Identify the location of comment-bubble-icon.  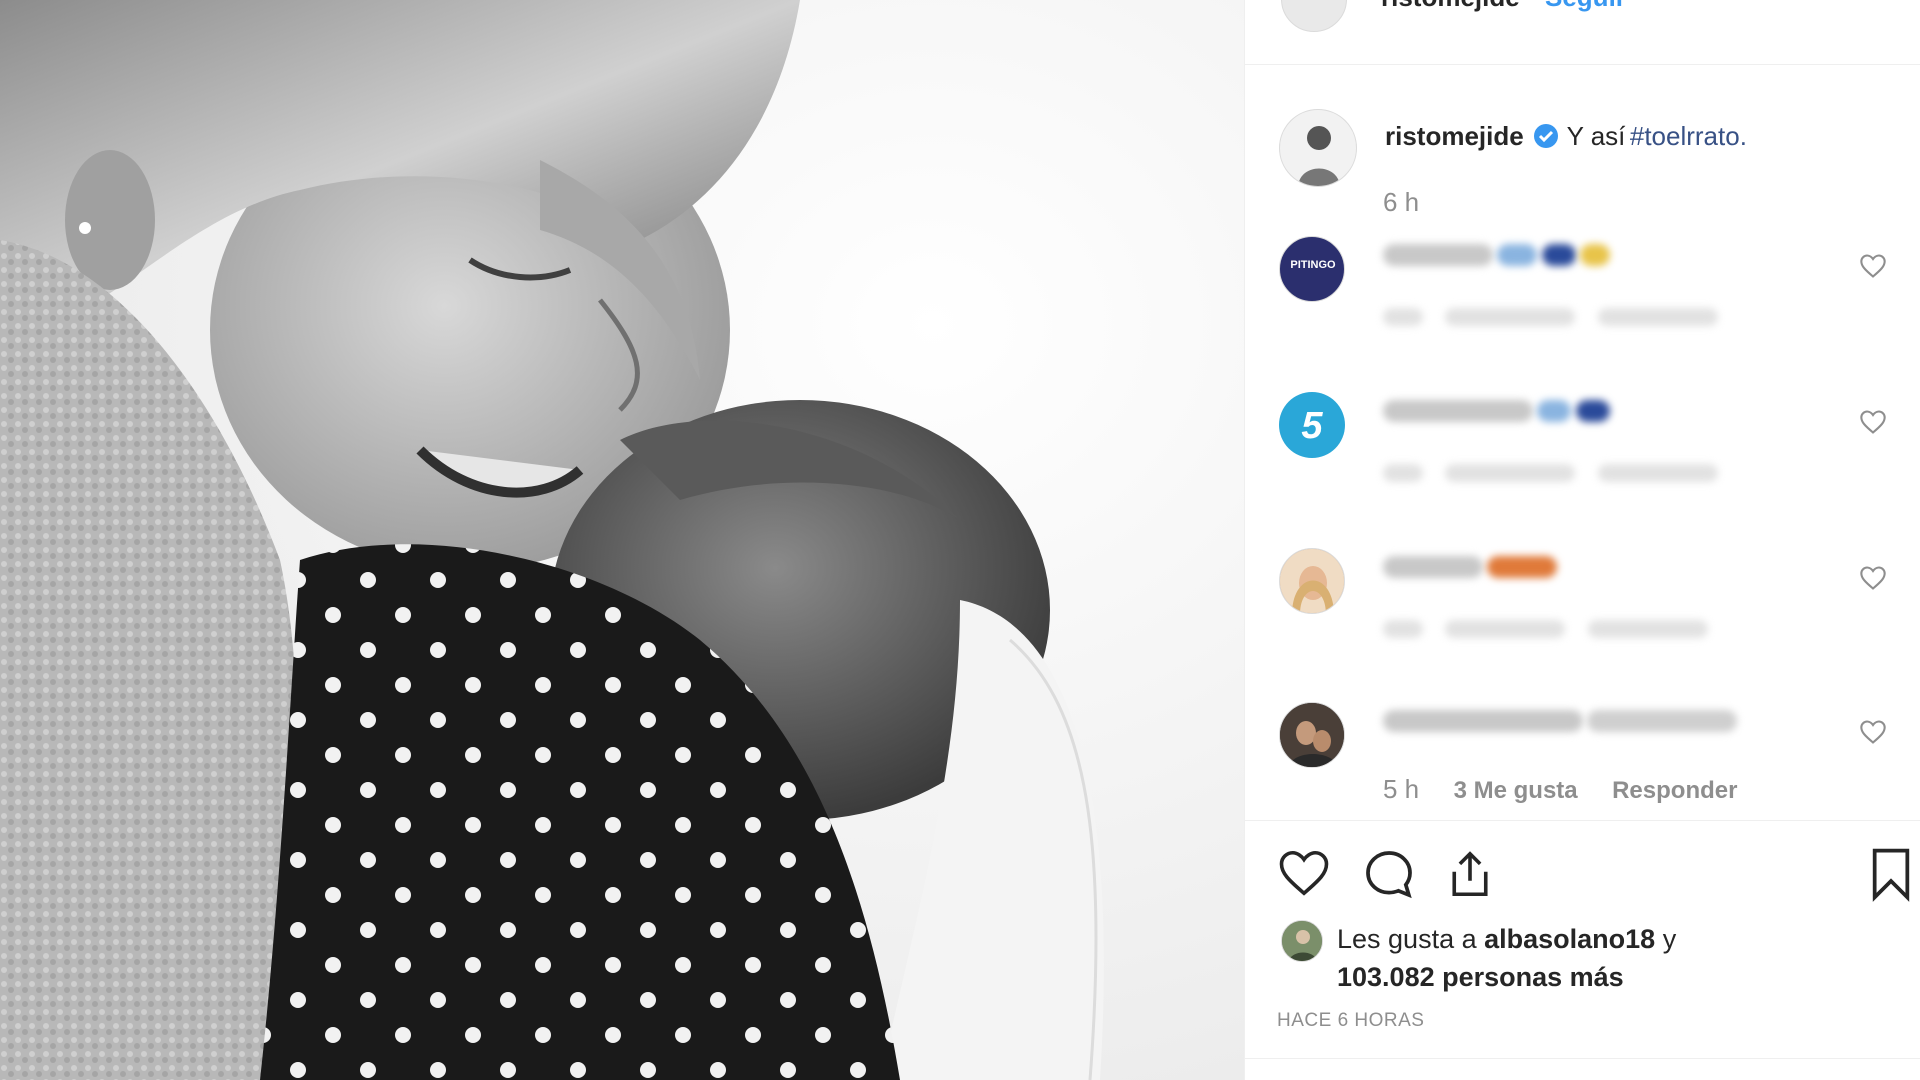
(1389, 874).